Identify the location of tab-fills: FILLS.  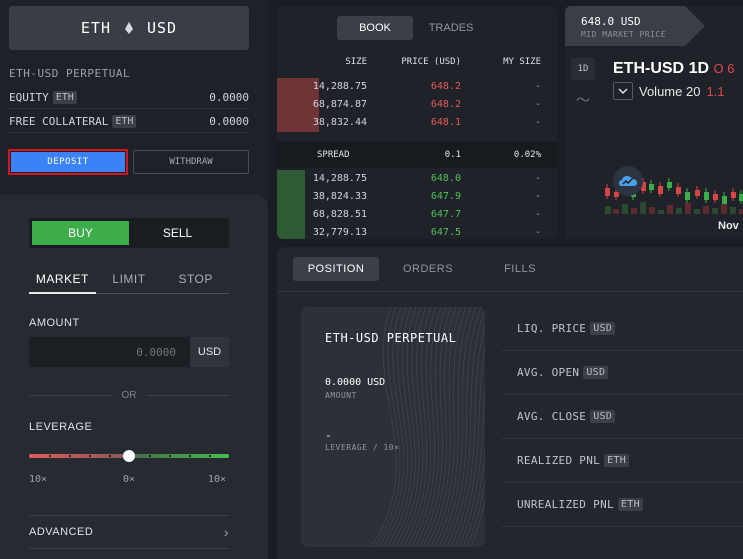
(520, 269).